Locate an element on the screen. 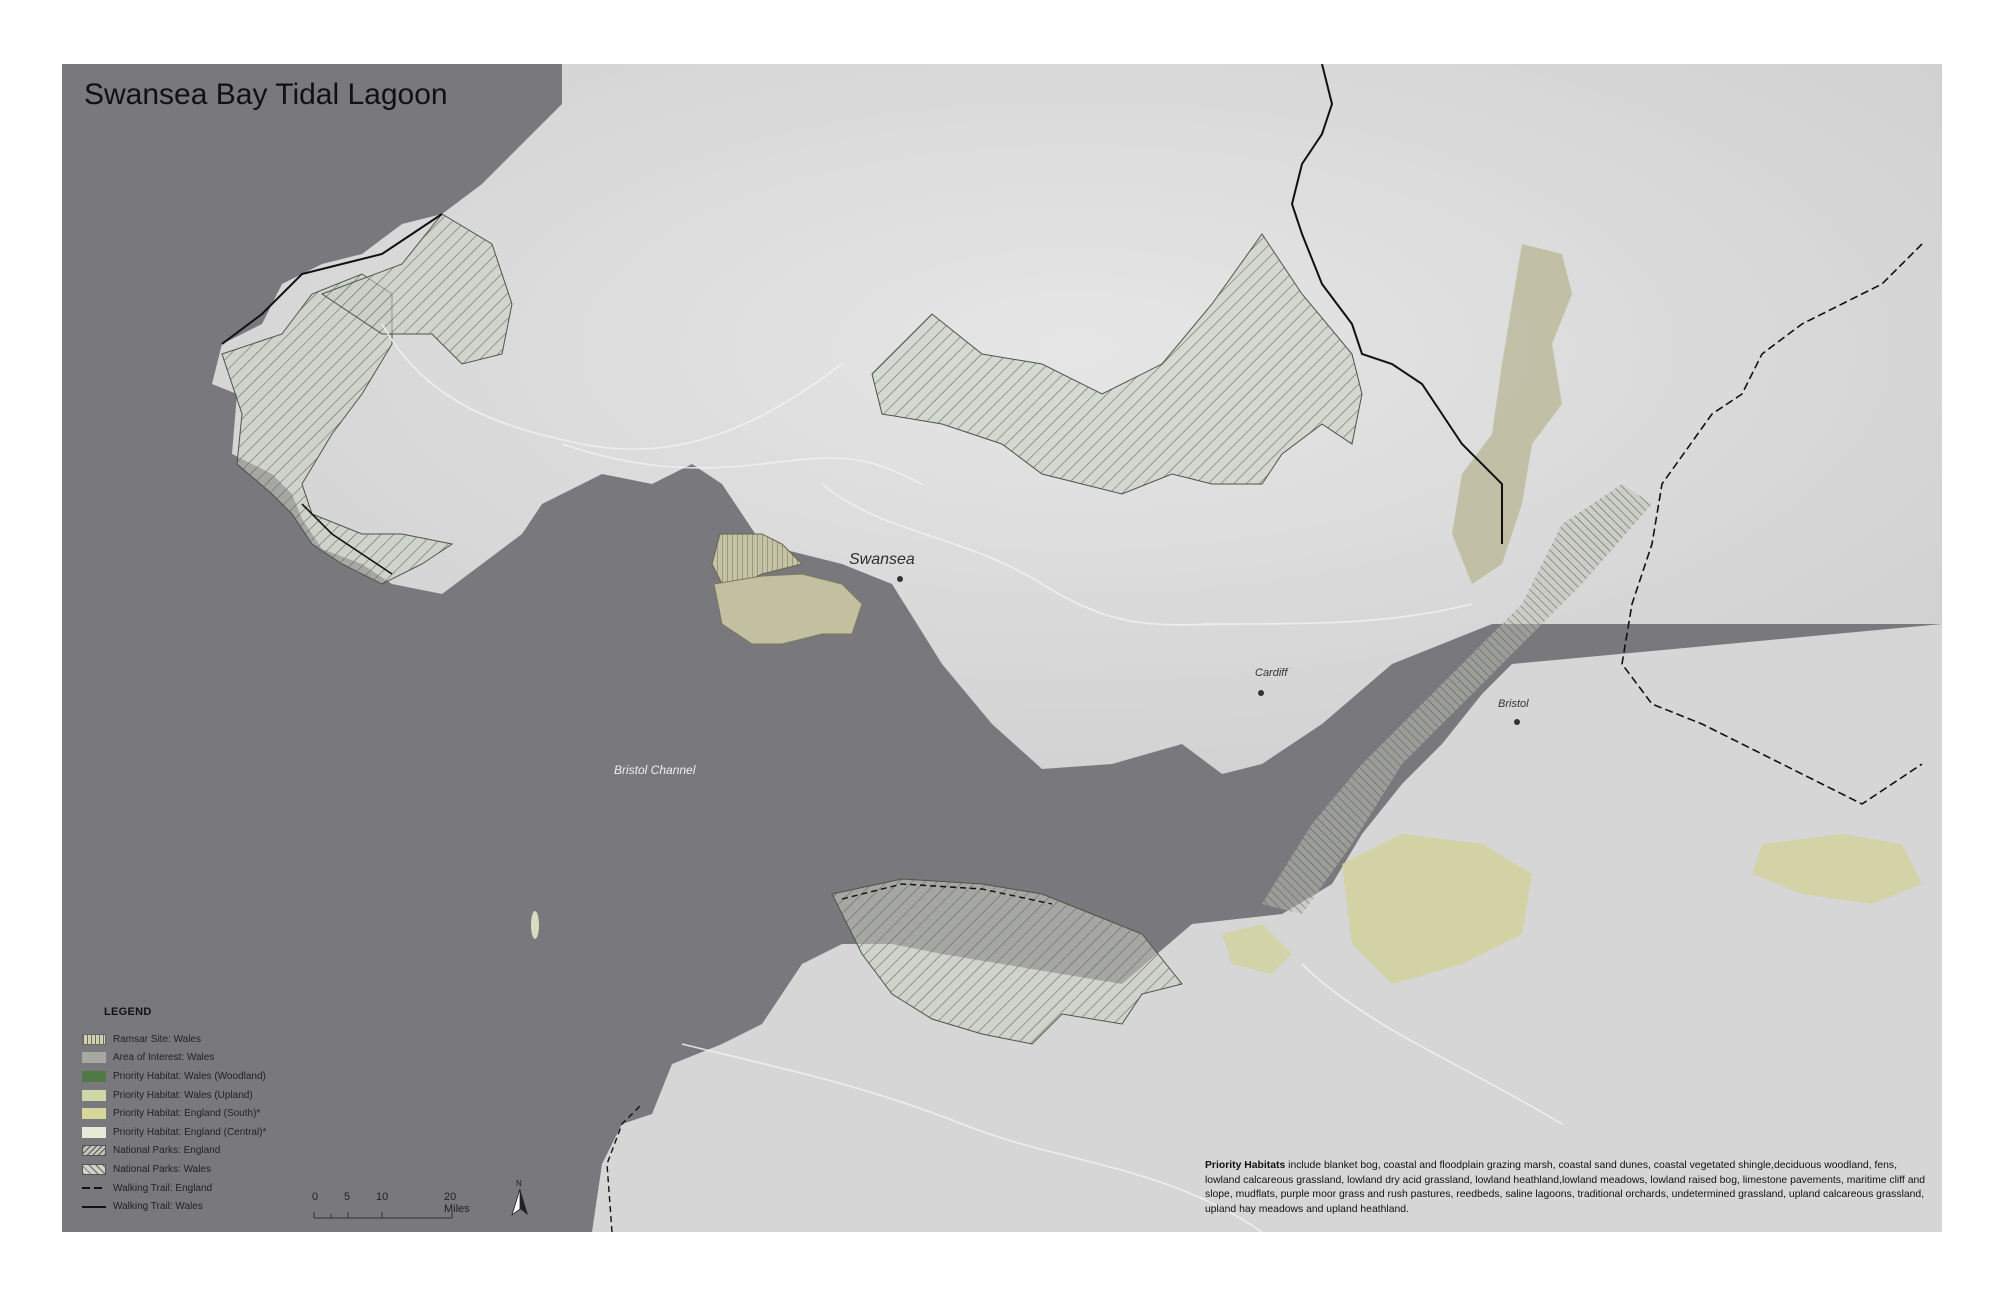  legend-label: National Parks: England is located at coordinates (167, 1151).